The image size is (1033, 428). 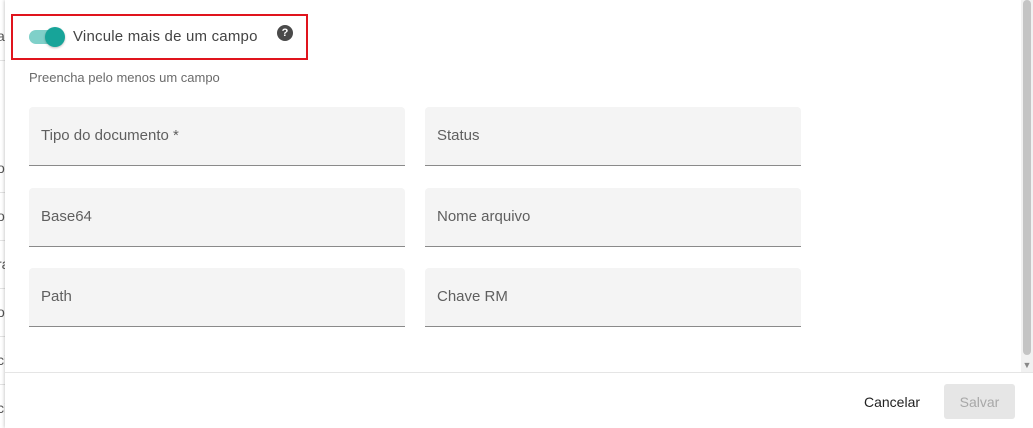 What do you see at coordinates (472, 296) in the screenshot?
I see `field-label: Chave RM` at bounding box center [472, 296].